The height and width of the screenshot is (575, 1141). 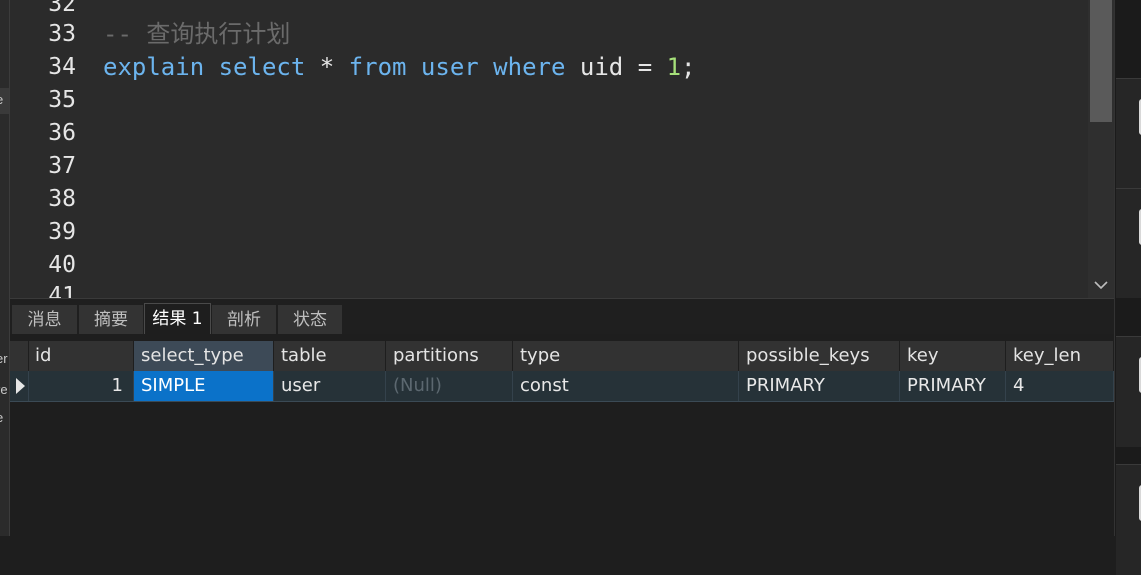 I want to click on operator-equals: =, so click(x=645, y=67).